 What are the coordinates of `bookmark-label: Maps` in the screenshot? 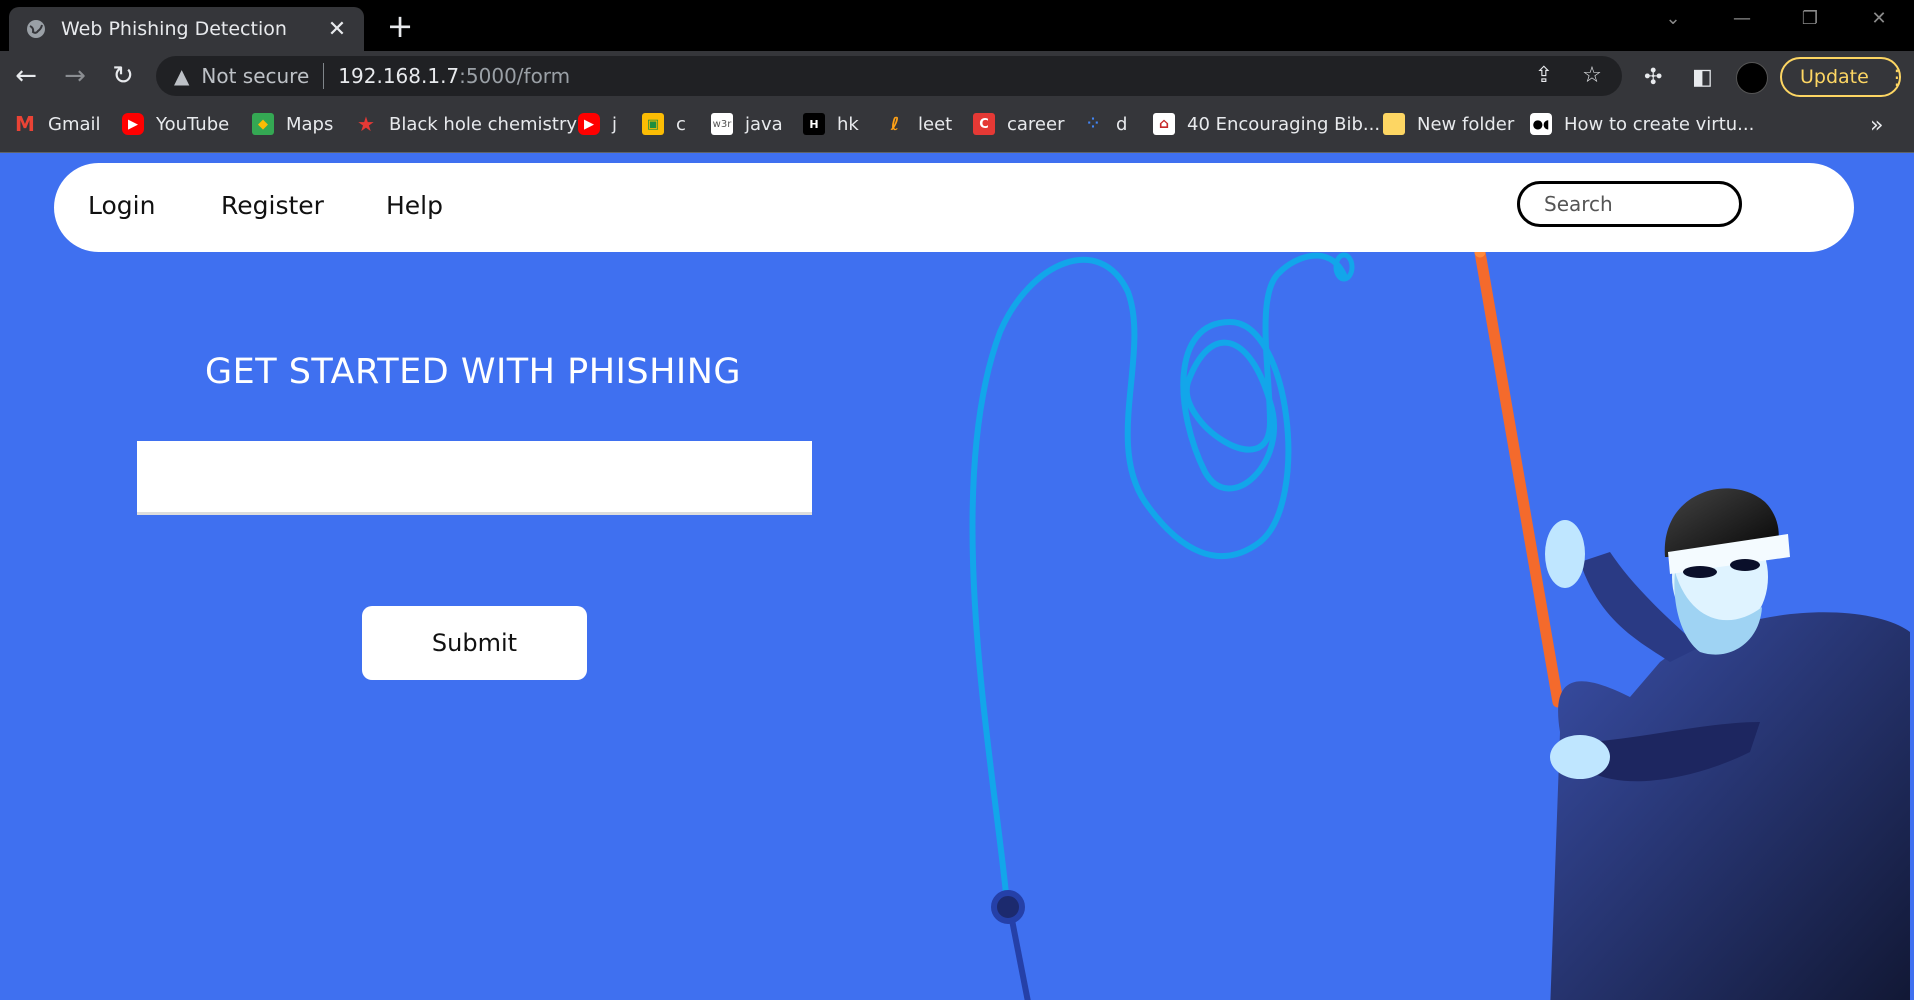 It's located at (310, 124).